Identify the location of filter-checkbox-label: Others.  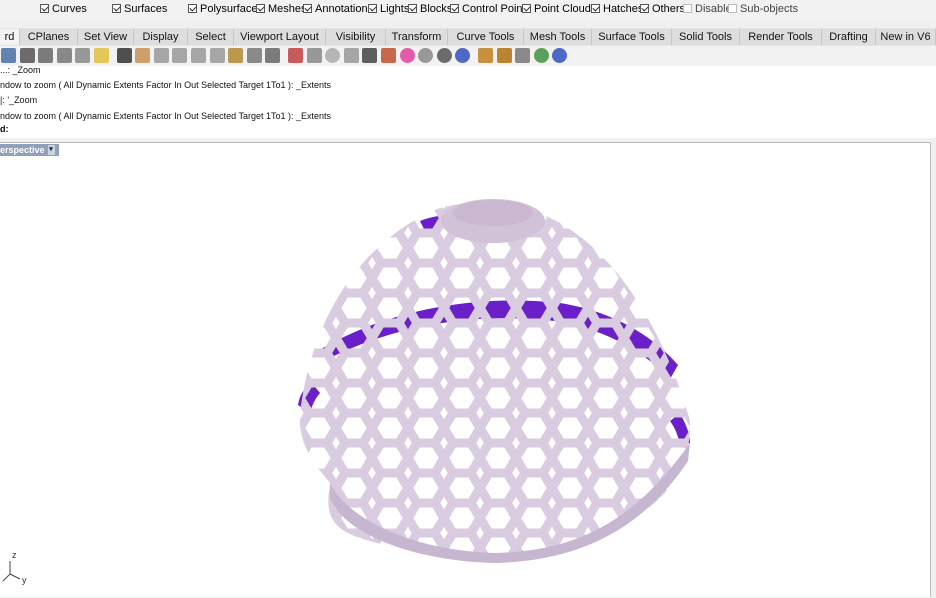
(669, 8).